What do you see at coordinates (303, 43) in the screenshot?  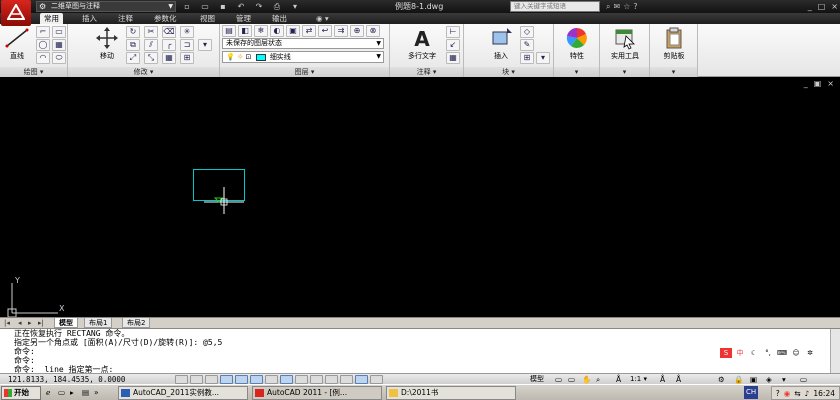 I see `layer-state-dropdown: 未保存的图层状态 ▼` at bounding box center [303, 43].